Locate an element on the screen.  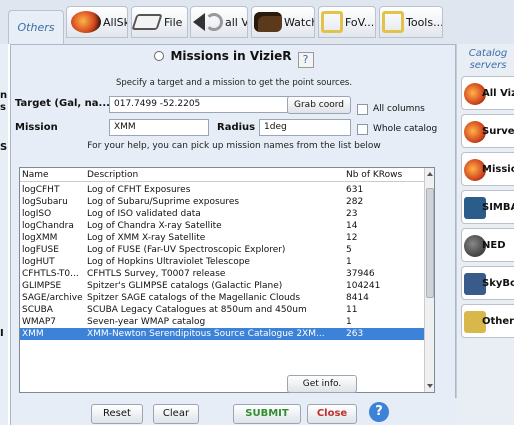
server-skybot-button: SkyBot is located at coordinates (487, 283).